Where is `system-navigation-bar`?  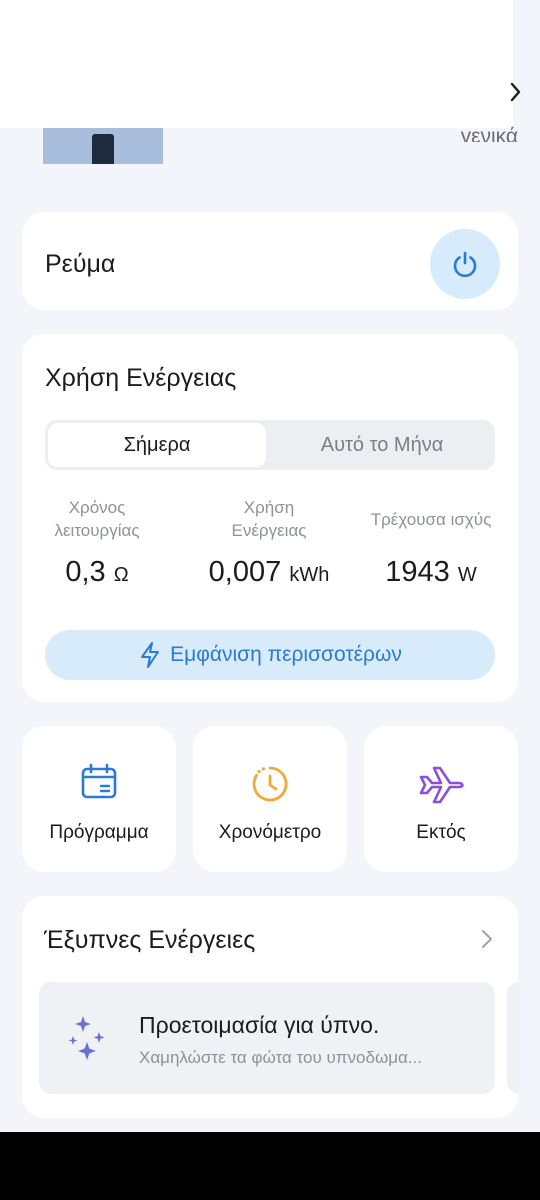
system-navigation-bar is located at coordinates (270, 1166).